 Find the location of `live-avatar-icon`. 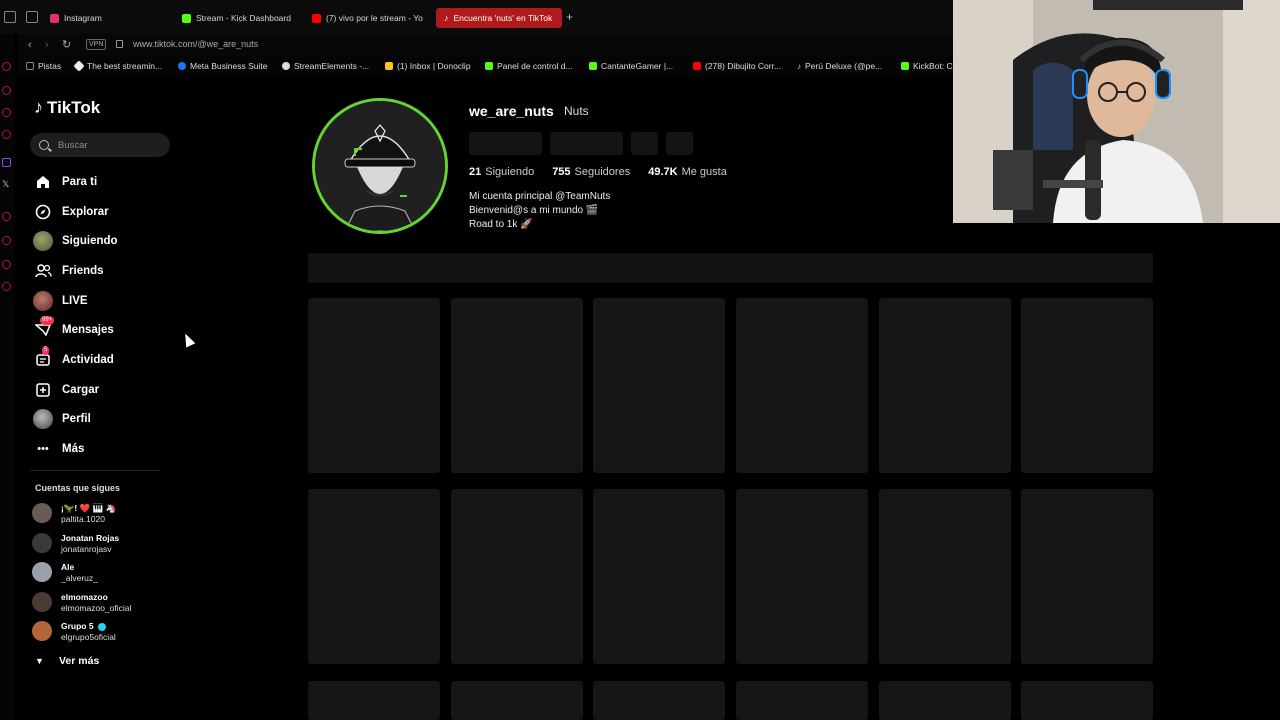

live-avatar-icon is located at coordinates (43, 301).